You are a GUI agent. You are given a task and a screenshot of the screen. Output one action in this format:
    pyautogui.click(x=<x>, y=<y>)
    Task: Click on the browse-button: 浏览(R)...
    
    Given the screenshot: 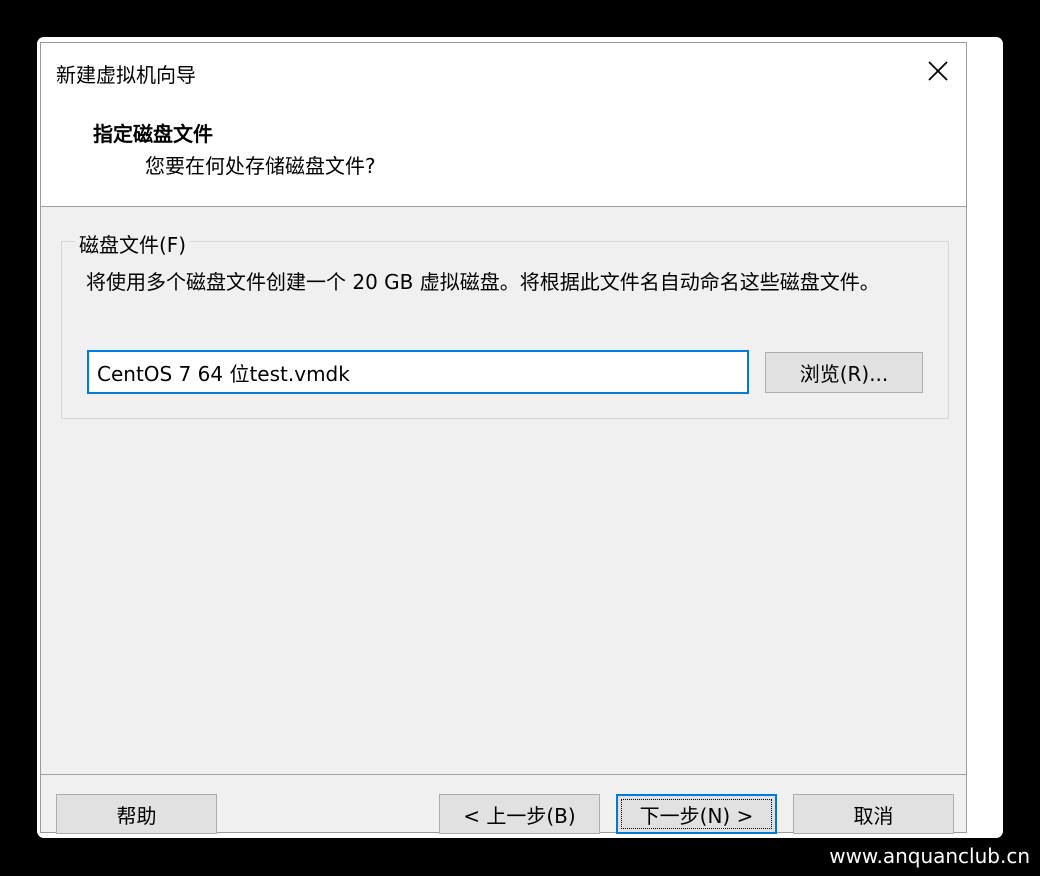 What is the action you would take?
    pyautogui.click(x=844, y=372)
    